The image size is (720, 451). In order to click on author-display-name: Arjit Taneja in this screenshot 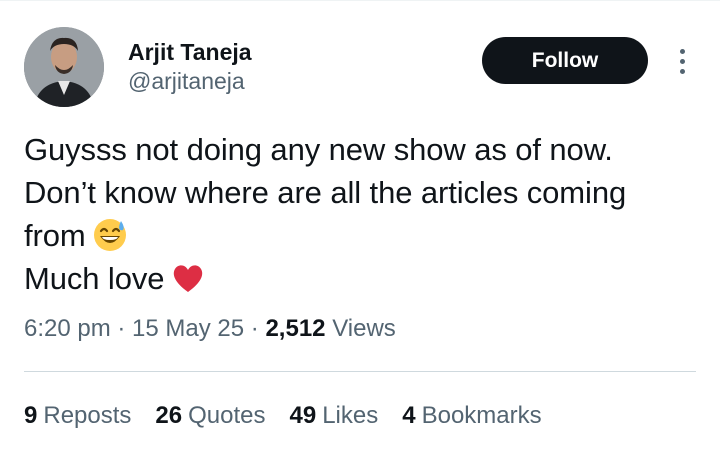, I will do `click(190, 52)`.